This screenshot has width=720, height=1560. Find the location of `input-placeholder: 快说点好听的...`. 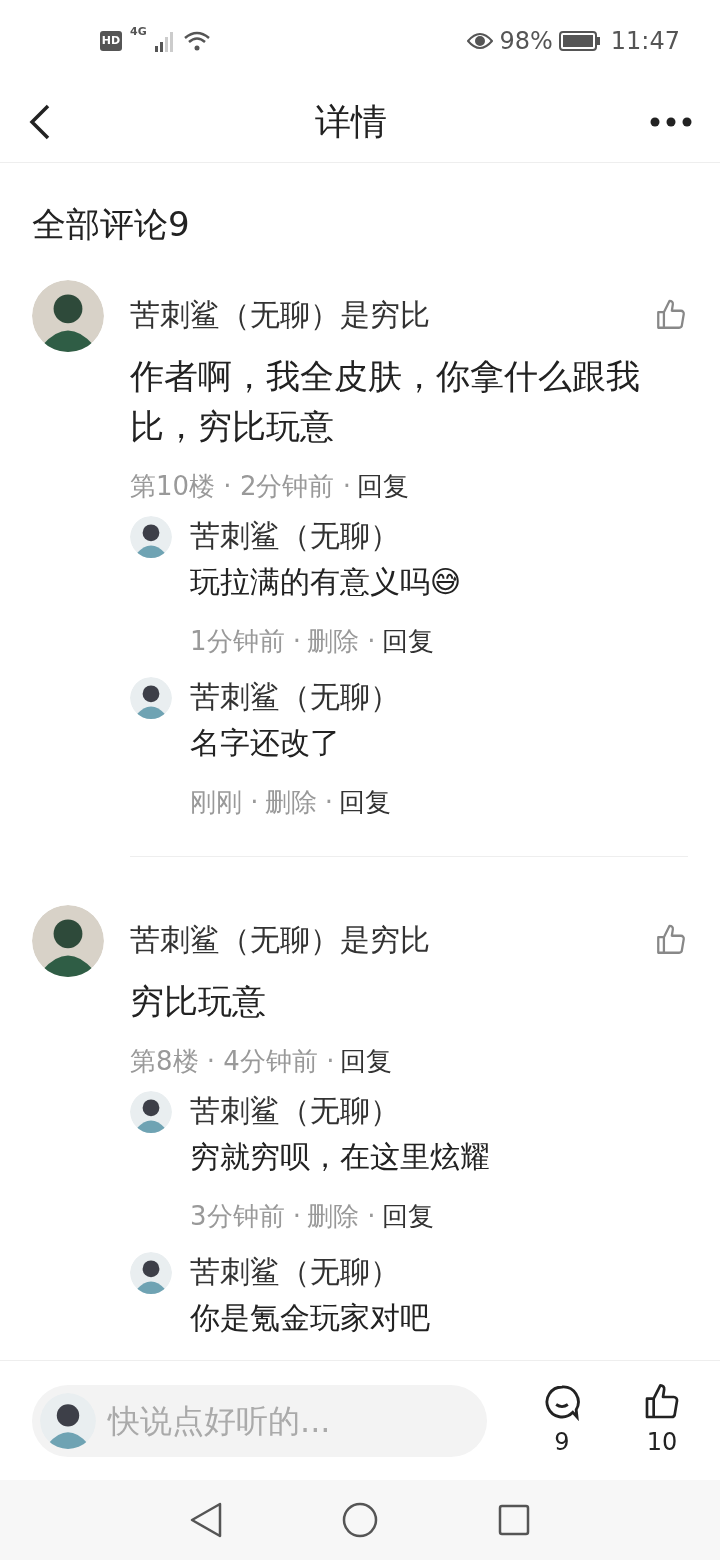

input-placeholder: 快说点好听的... is located at coordinates (219, 1421).